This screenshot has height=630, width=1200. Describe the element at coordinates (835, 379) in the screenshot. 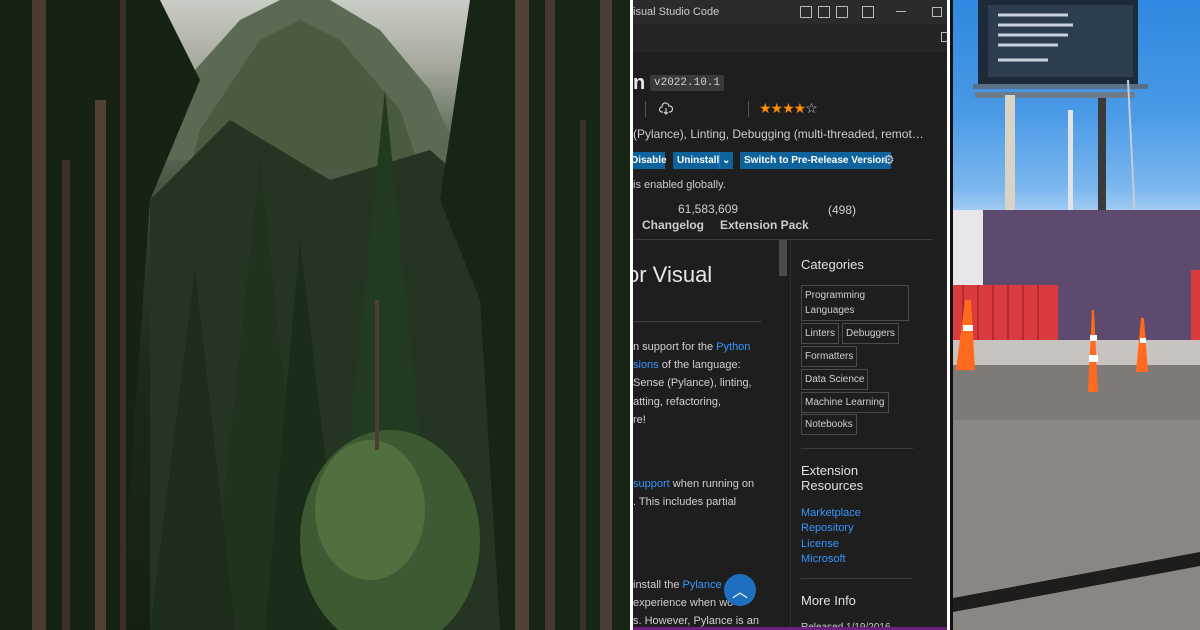

I see `category-data-science: Data Science` at that location.